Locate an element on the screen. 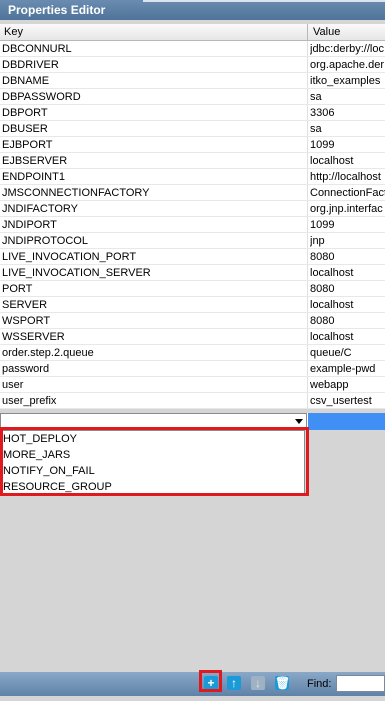 Image resolution: width=385 pixels, height=701 pixels. property-value: jnp is located at coordinates (347, 240).